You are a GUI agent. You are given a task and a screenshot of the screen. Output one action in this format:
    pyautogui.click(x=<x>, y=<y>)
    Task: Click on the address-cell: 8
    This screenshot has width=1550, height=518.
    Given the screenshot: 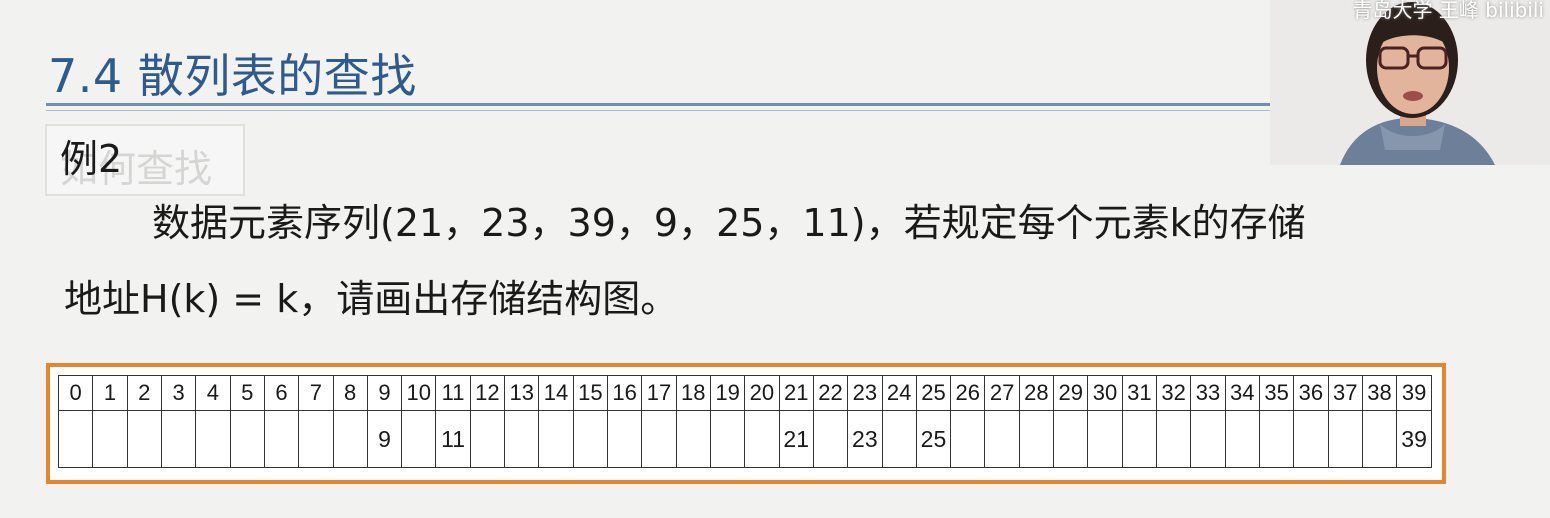 What is the action you would take?
    pyautogui.click(x=350, y=393)
    